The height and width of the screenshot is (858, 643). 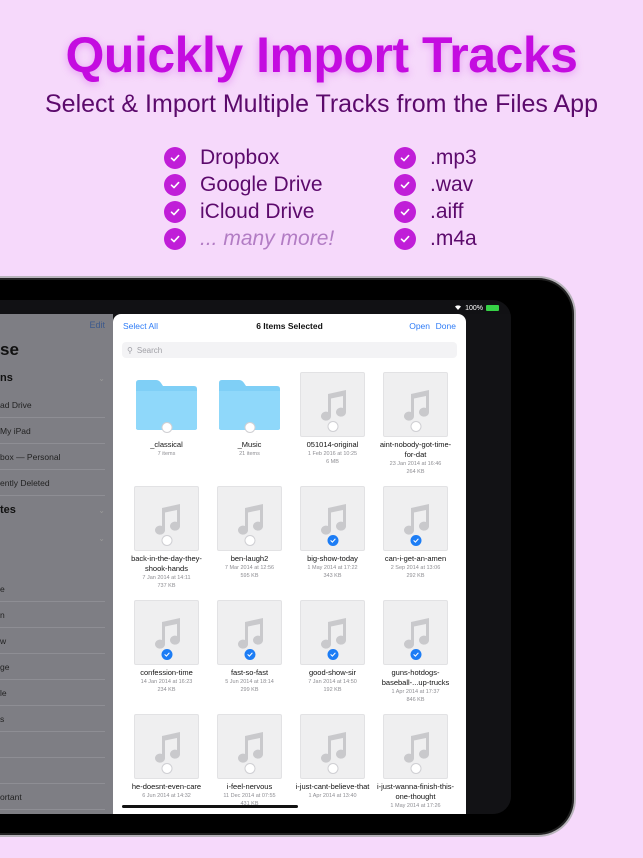 I want to click on home-indicator, so click(x=210, y=806).